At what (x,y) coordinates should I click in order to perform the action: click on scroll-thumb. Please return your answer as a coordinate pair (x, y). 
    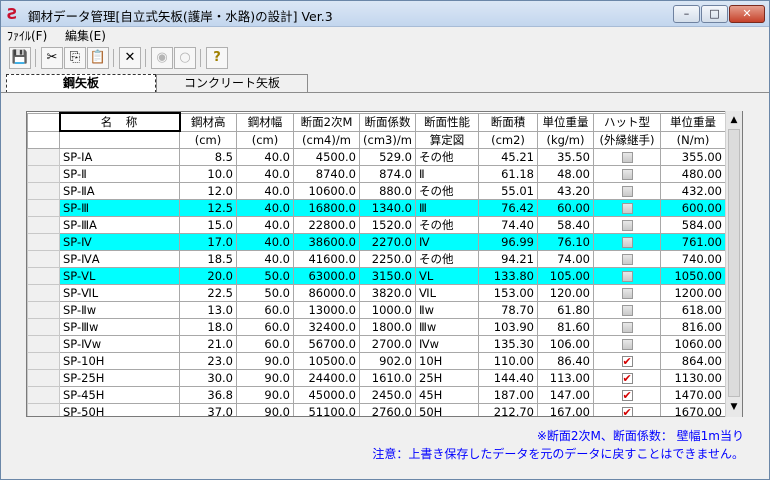
    Looking at the image, I should click on (734, 263).